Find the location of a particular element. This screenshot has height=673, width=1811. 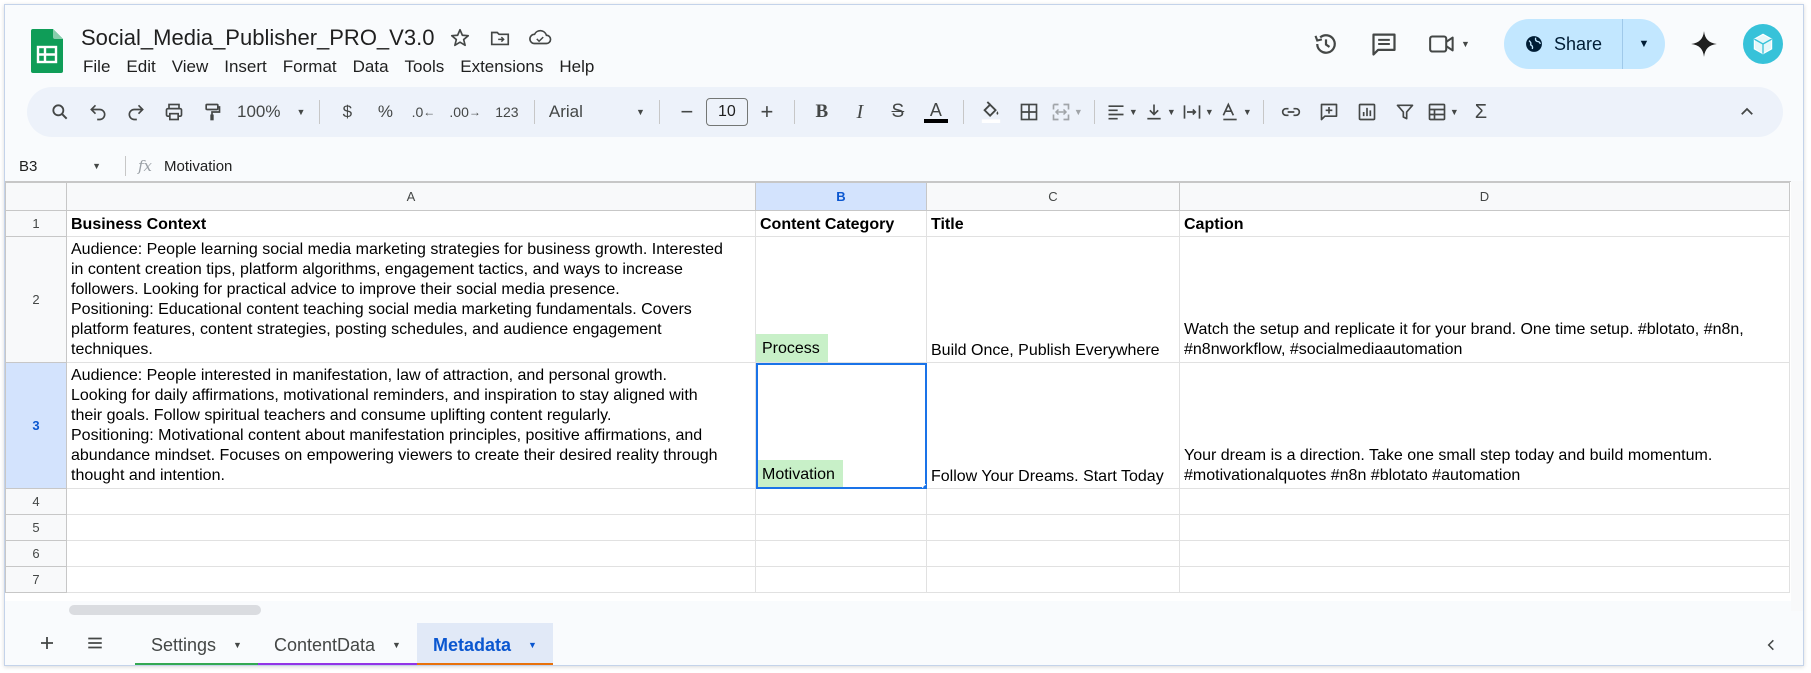

text-wrapping-icon: ▼ is located at coordinates (1198, 112).